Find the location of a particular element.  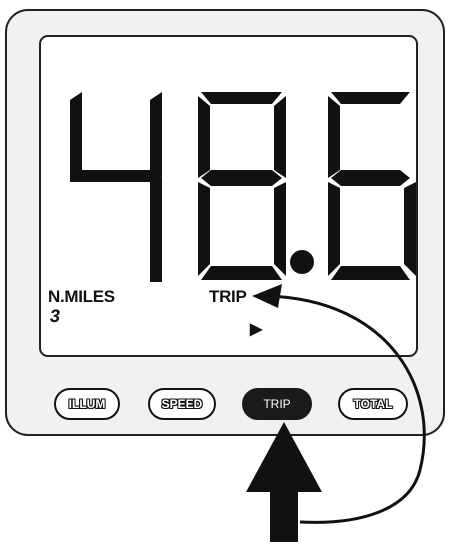

illum-button: ILLUM is located at coordinates (87, 404).